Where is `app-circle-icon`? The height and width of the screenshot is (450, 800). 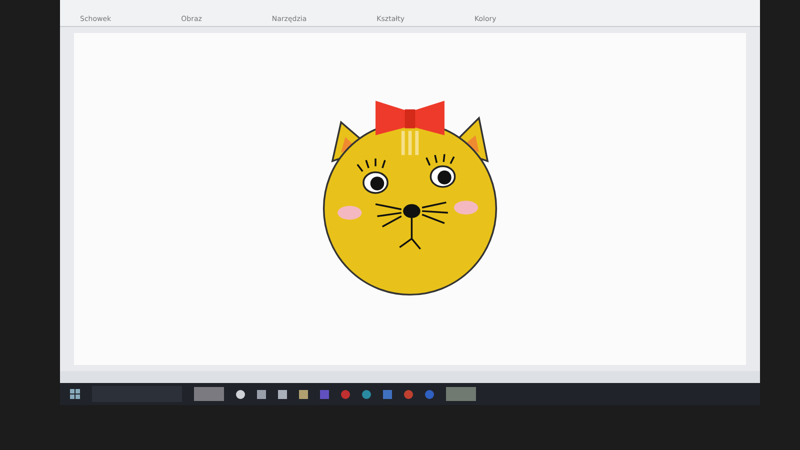
app-circle-icon is located at coordinates (240, 394).